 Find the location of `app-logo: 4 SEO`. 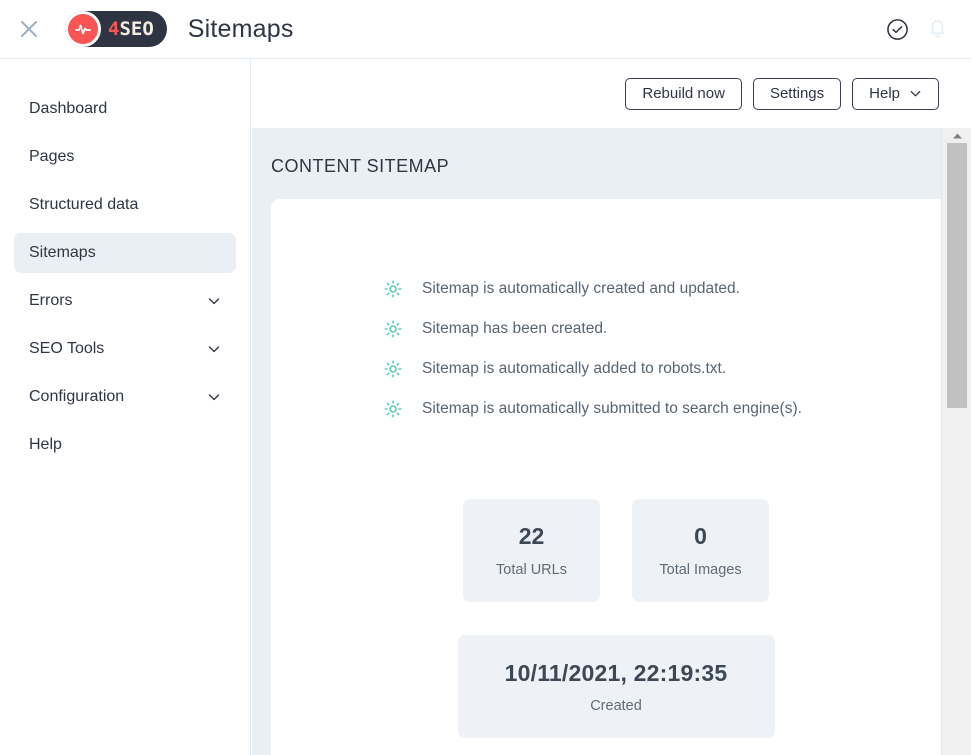

app-logo: 4 SEO is located at coordinates (116, 29).